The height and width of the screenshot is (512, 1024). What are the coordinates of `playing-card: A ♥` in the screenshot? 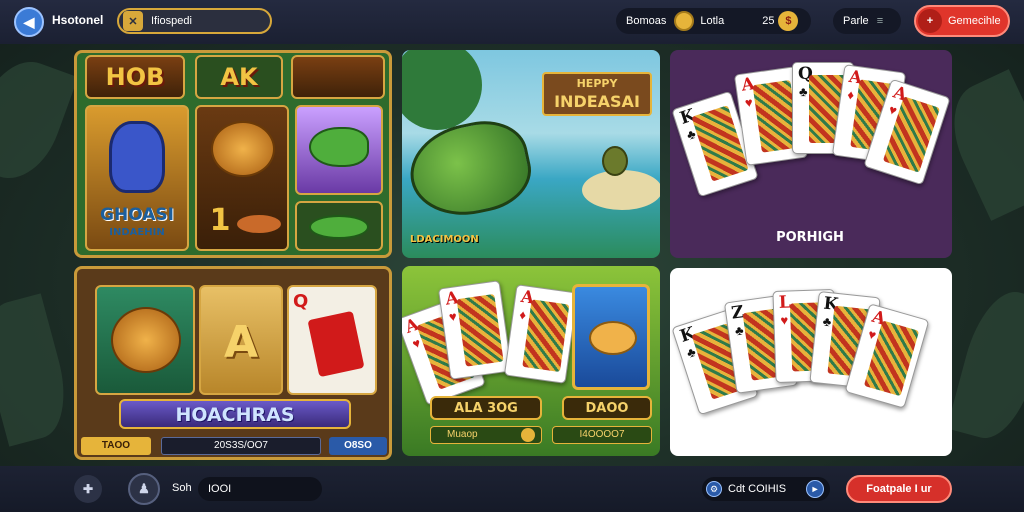 It's located at (475, 330).